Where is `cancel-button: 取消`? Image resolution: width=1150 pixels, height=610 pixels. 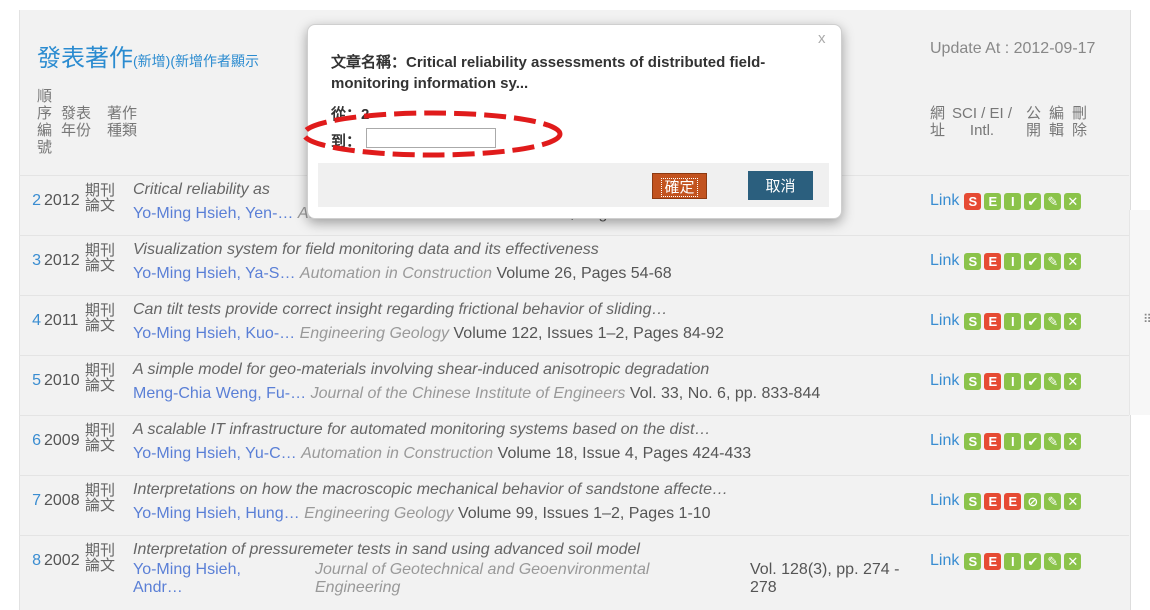
cancel-button: 取消 is located at coordinates (780, 185).